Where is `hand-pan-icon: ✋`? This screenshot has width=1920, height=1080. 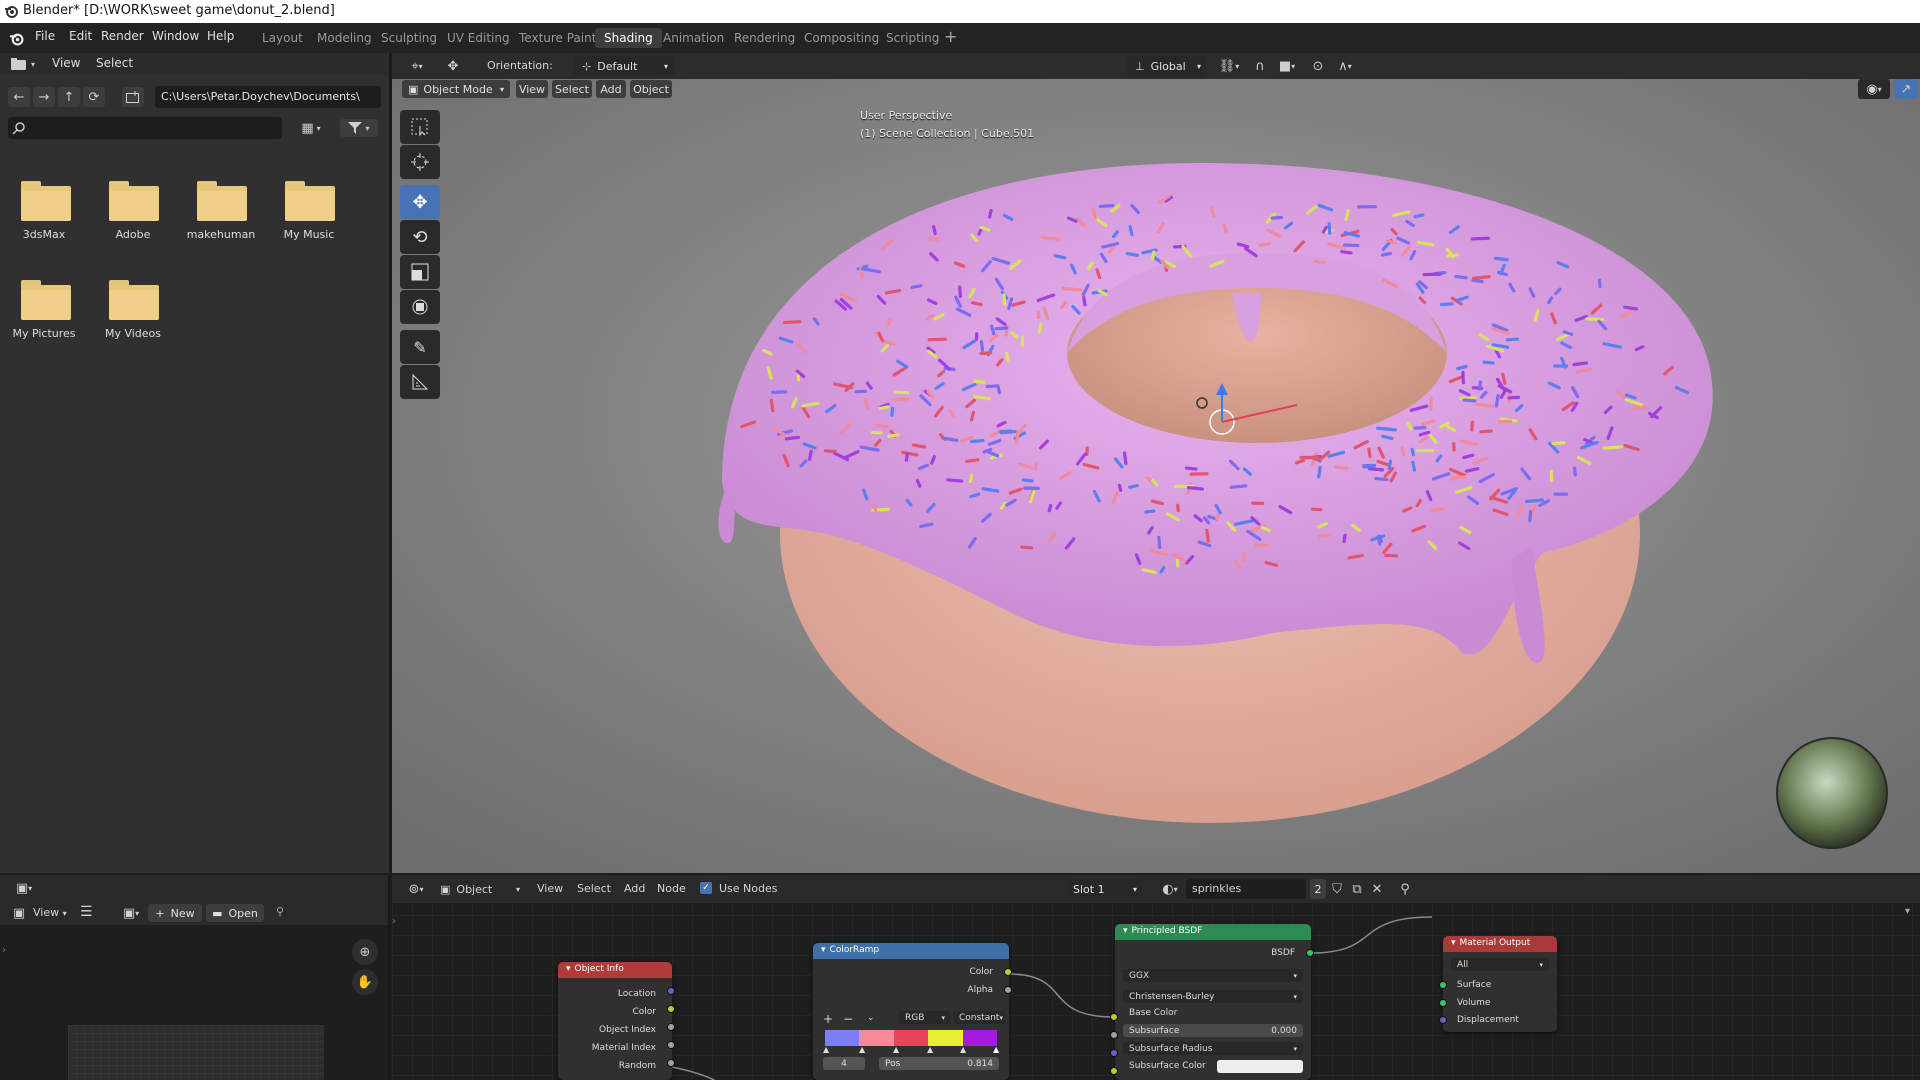 hand-pan-icon: ✋ is located at coordinates (365, 982).